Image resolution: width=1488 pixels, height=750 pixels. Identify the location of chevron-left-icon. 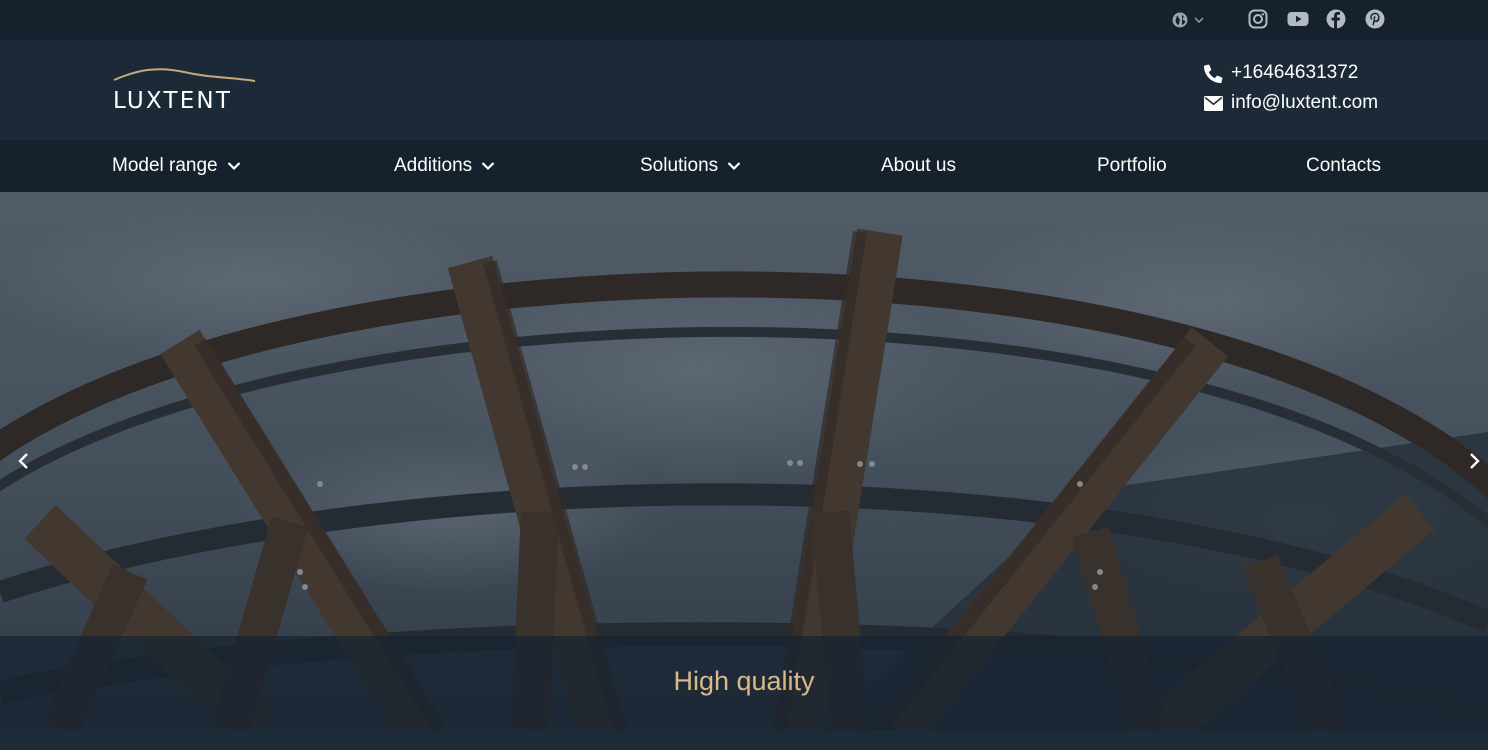
(23, 461).